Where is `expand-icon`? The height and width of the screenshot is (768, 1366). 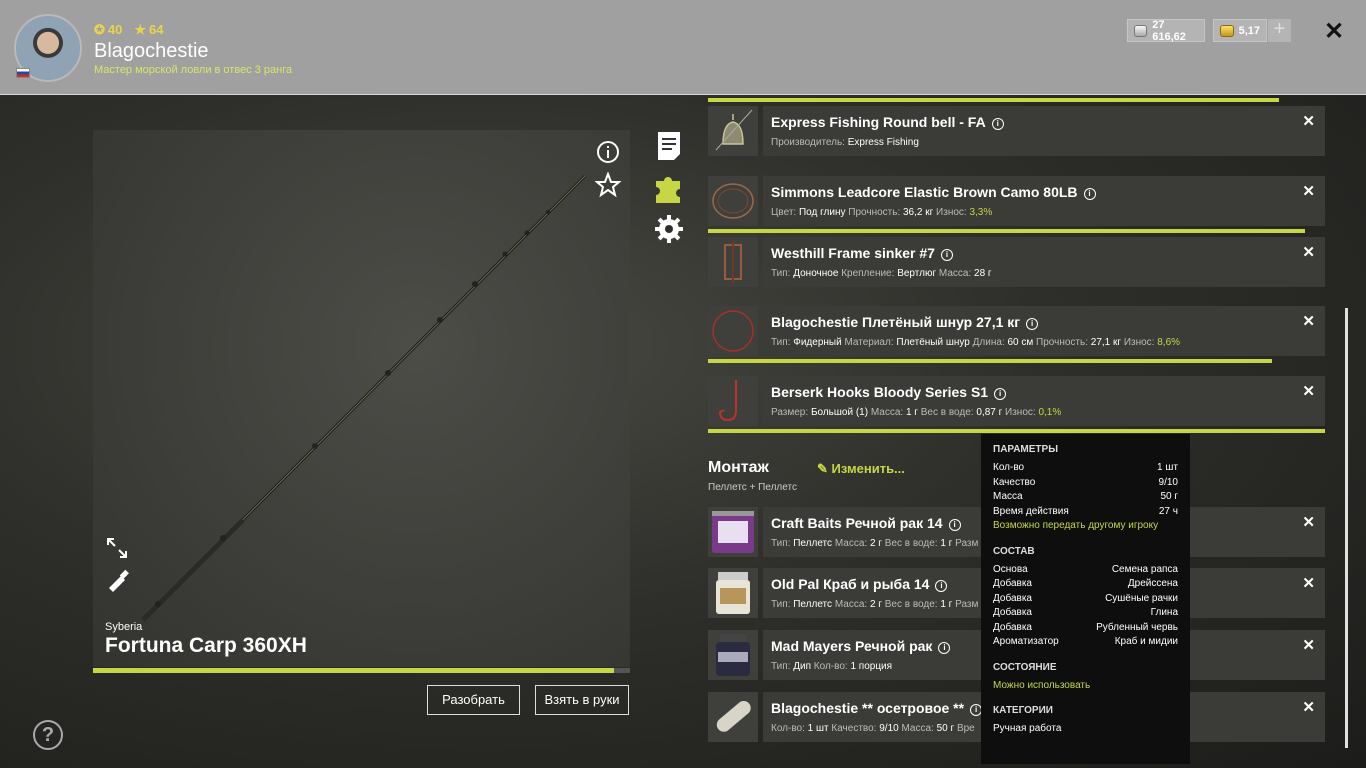
expand-icon is located at coordinates (117, 551).